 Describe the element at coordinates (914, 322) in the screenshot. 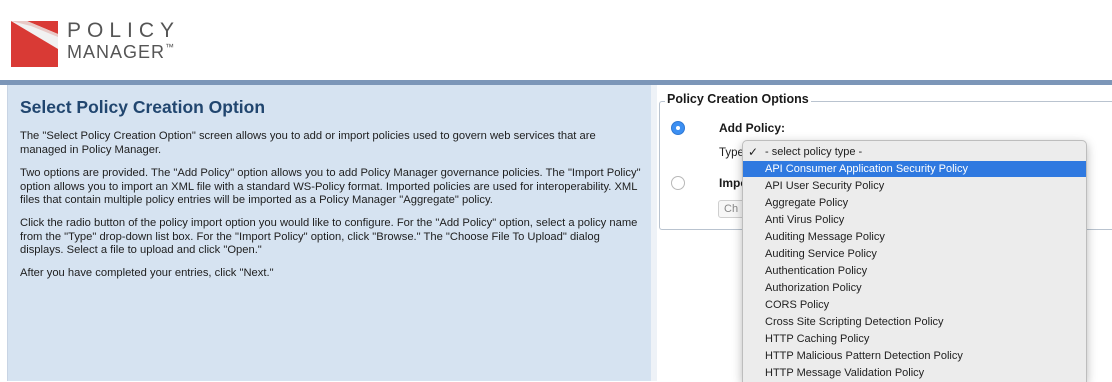

I see `dropdown-option: Cross Site Scripting Detection Policy` at that location.